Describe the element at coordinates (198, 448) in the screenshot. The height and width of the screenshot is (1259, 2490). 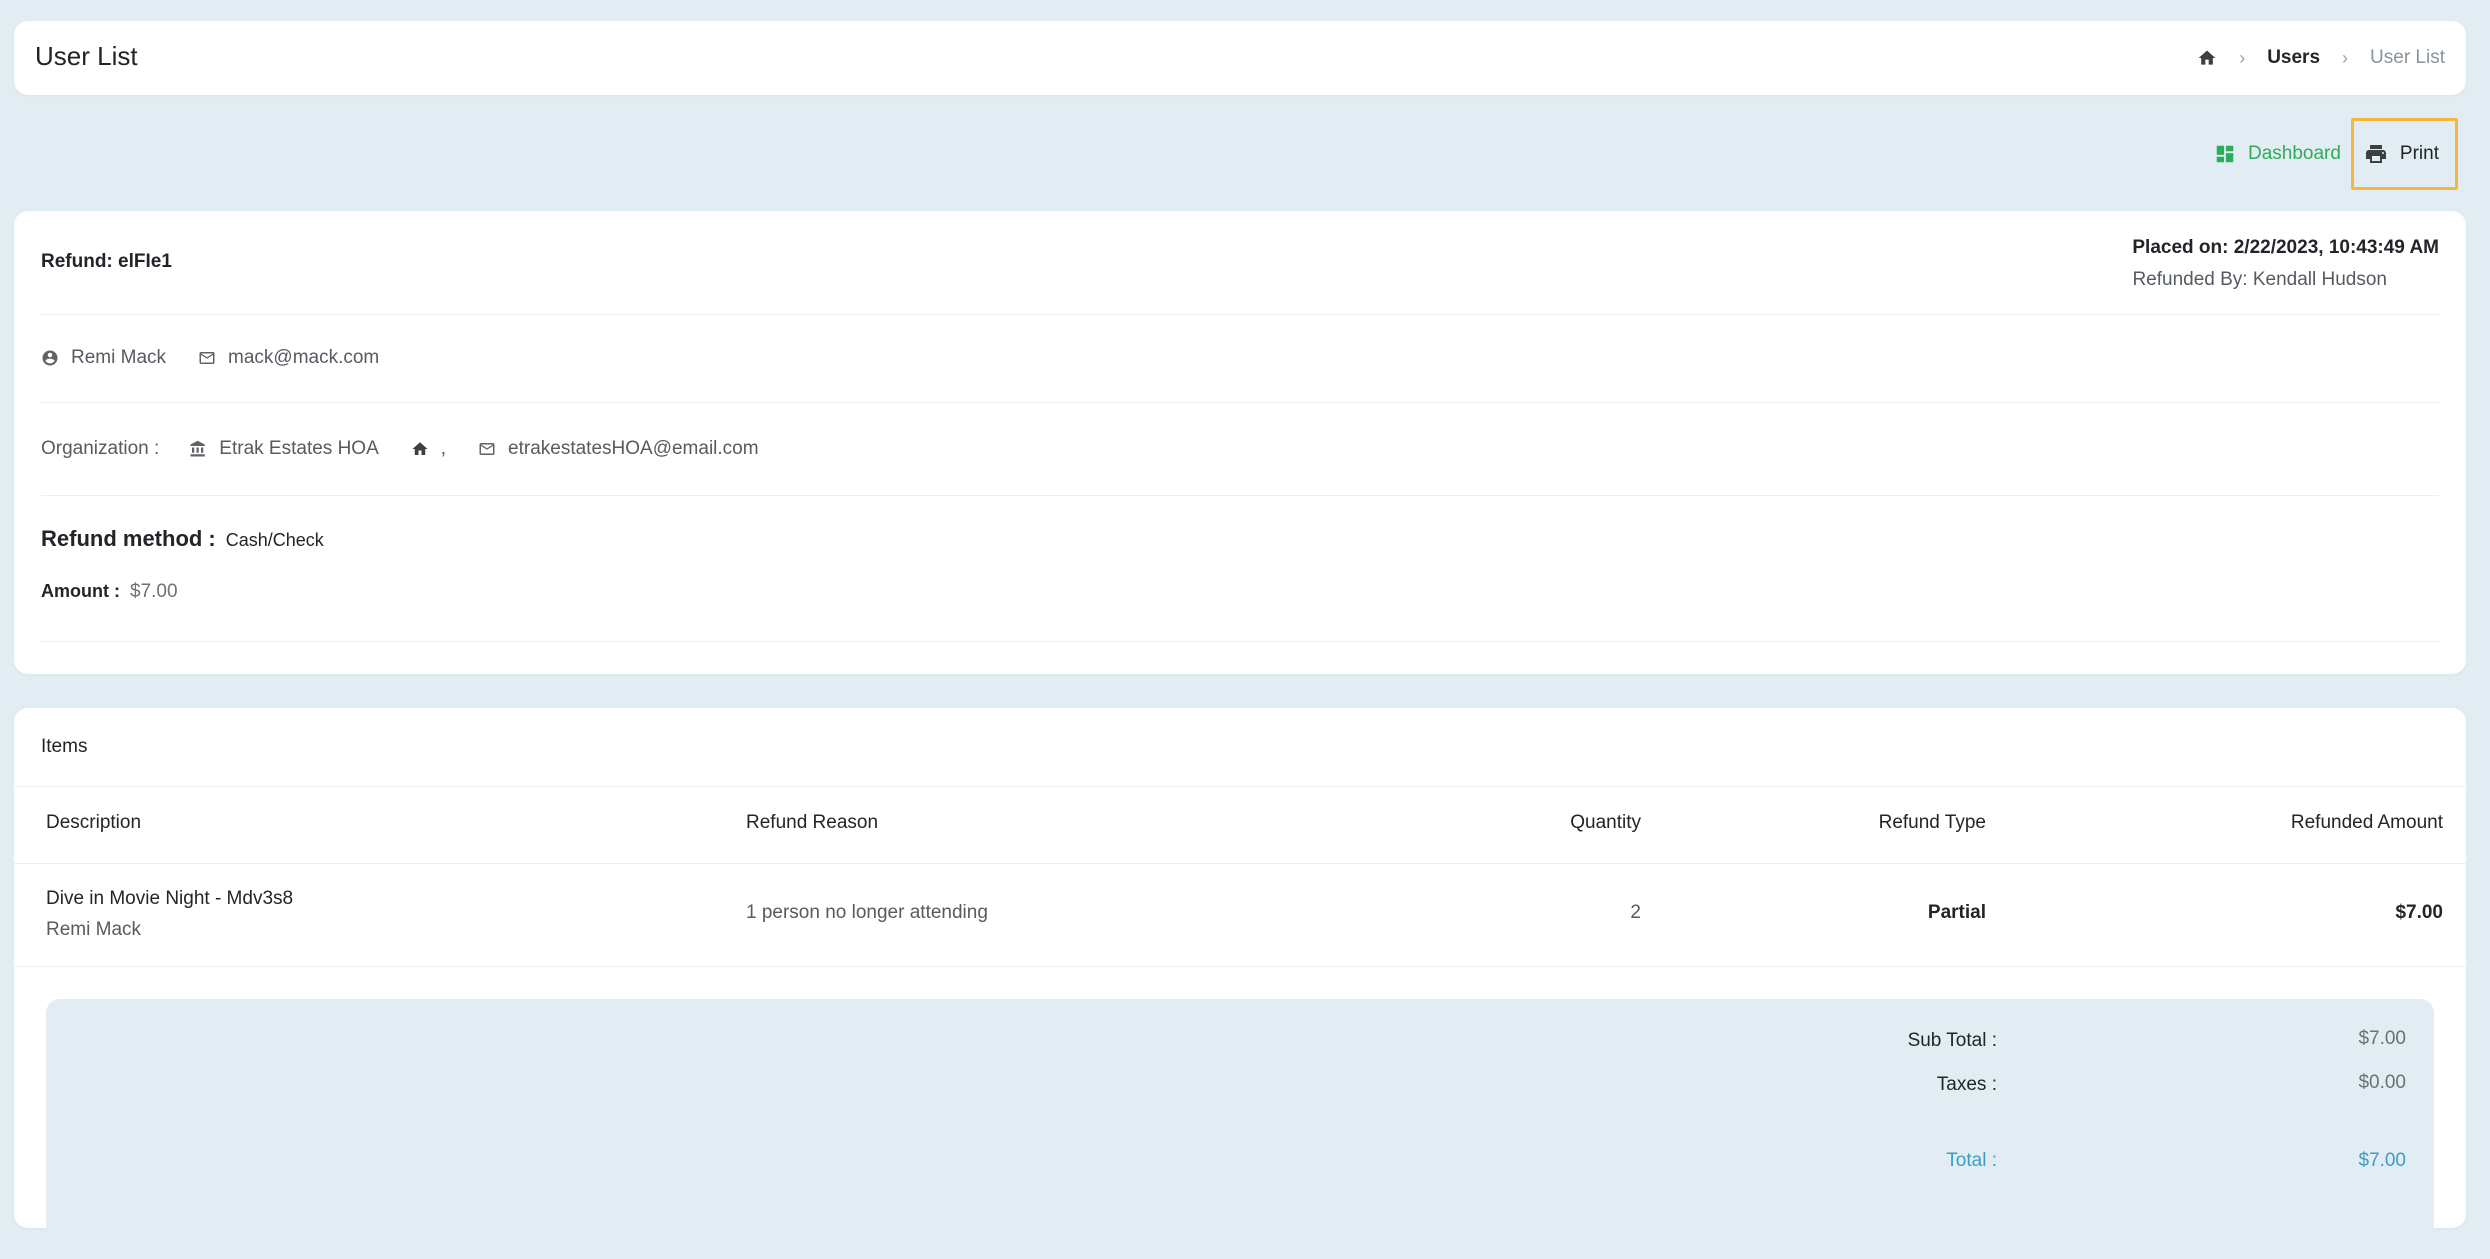
I see `bank-icon` at that location.